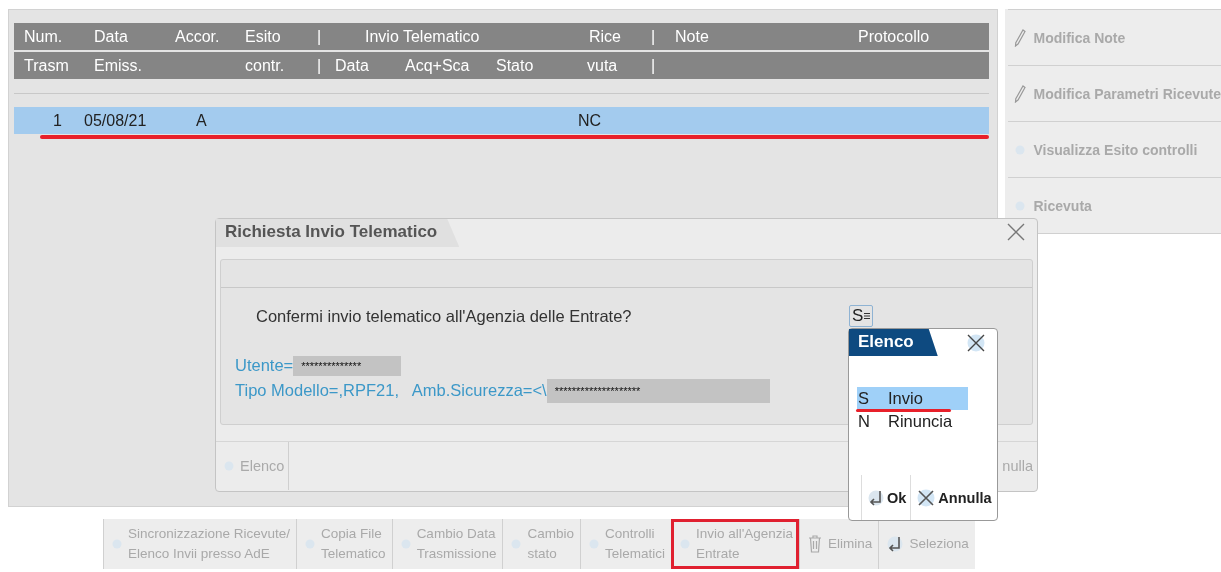  I want to click on side-action: Modifica Note, so click(1114, 38).